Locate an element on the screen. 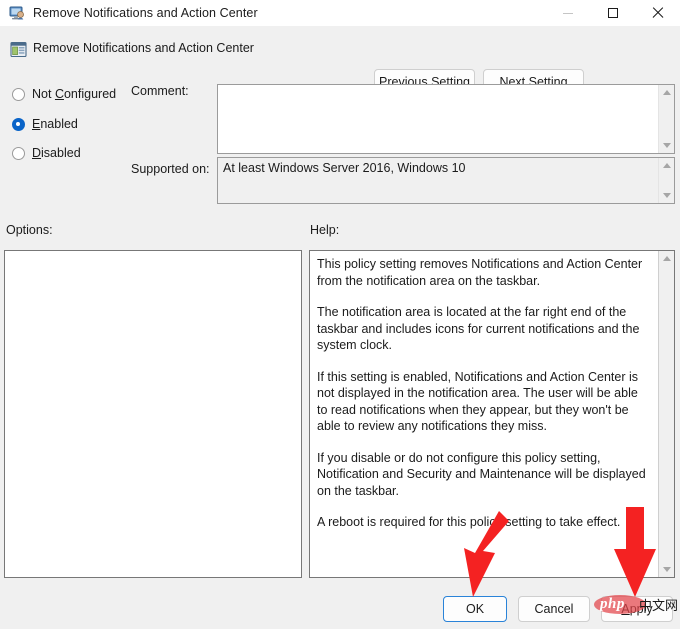 The width and height of the screenshot is (680, 629). group-policy-setting-icon is located at coordinates (18, 49).